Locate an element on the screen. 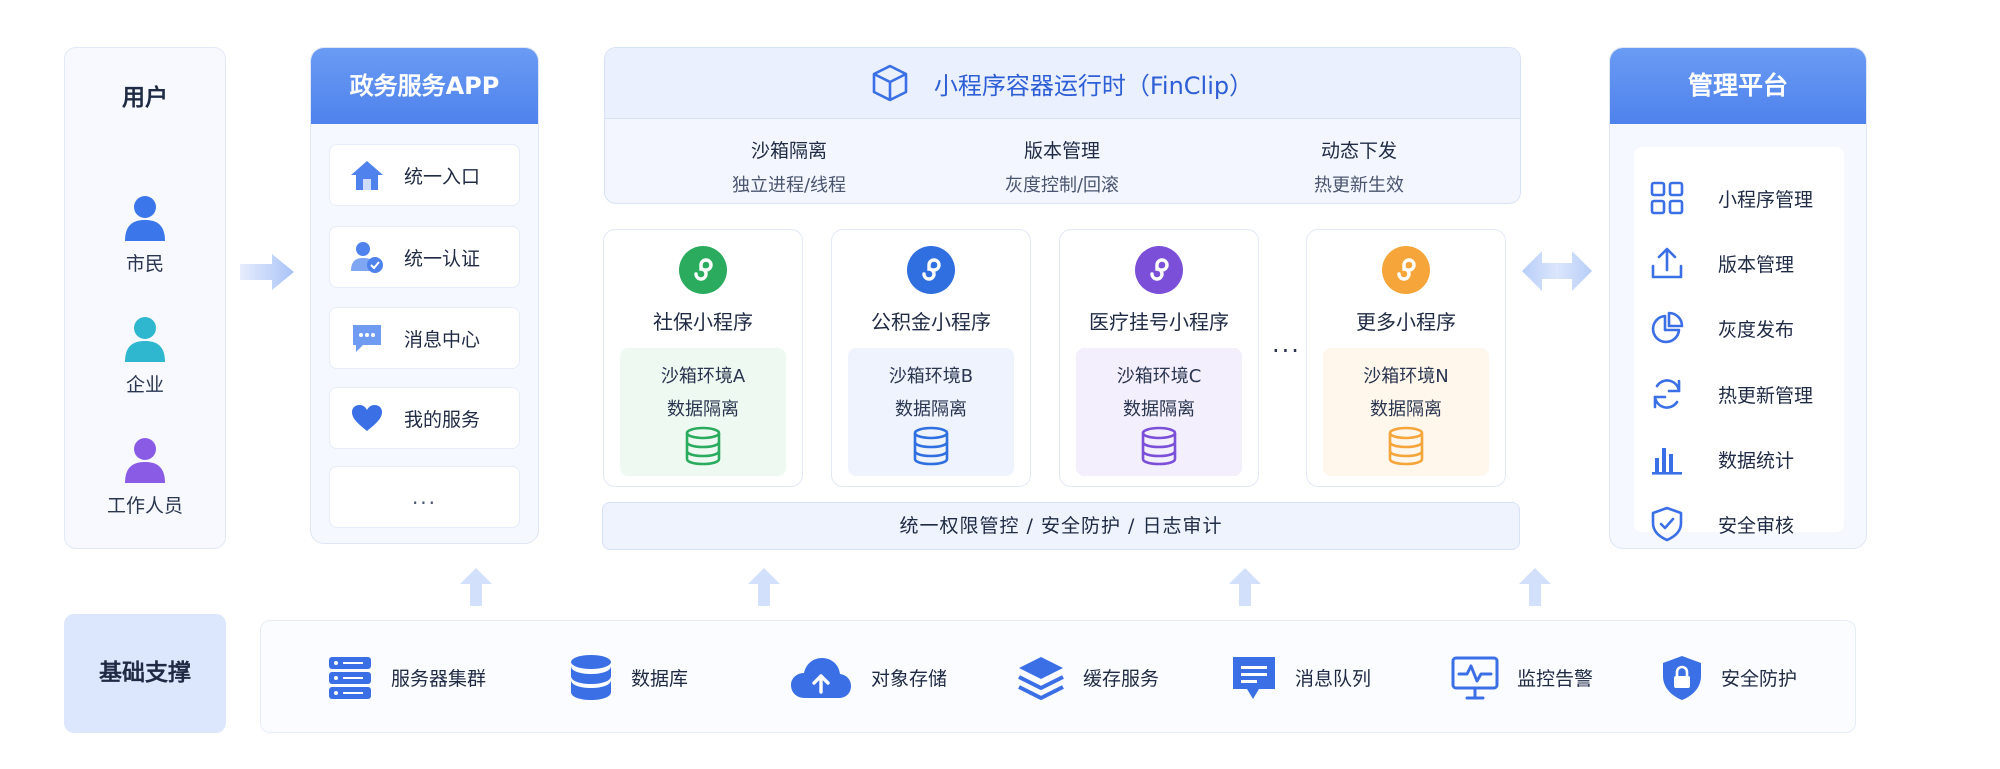 This screenshot has height=769, width=2000. sandbox-name: 沙箱环境N is located at coordinates (1406, 376).